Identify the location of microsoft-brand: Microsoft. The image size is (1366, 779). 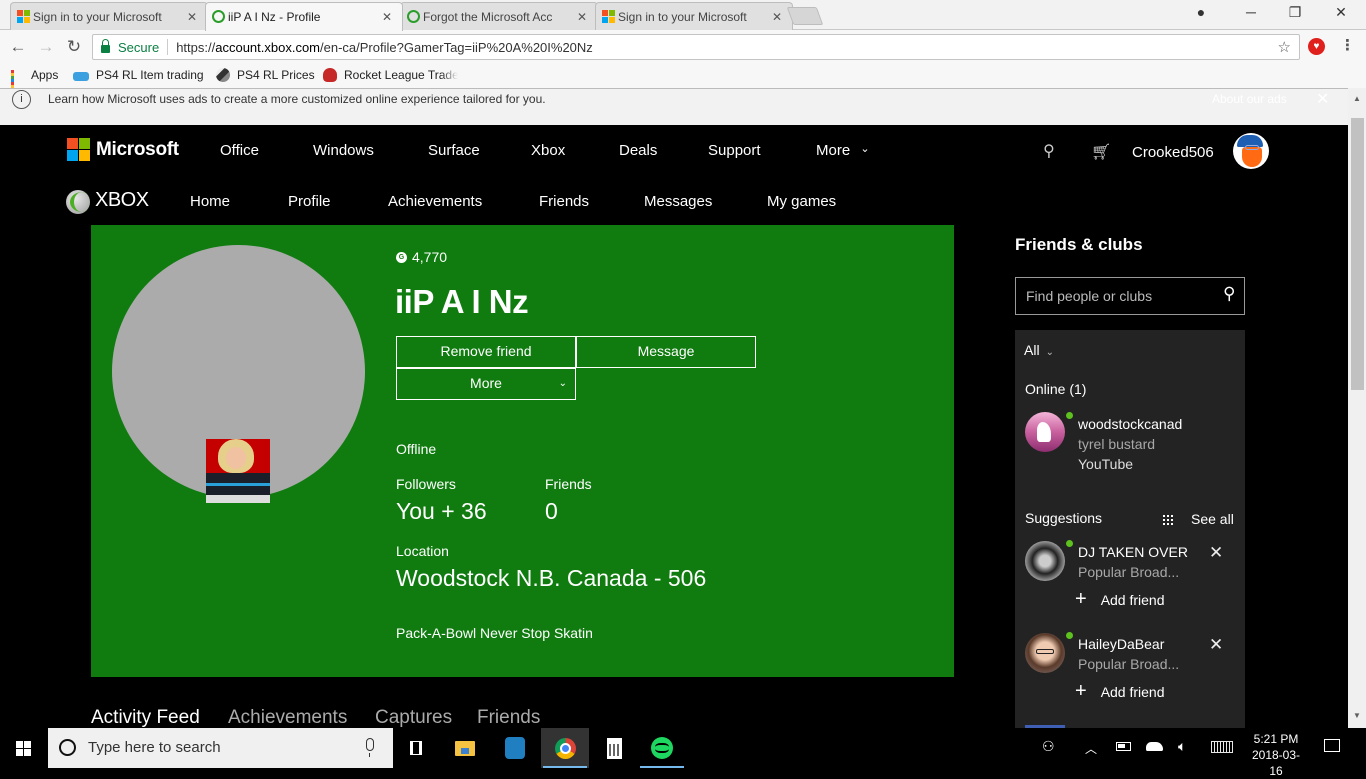
(137, 150).